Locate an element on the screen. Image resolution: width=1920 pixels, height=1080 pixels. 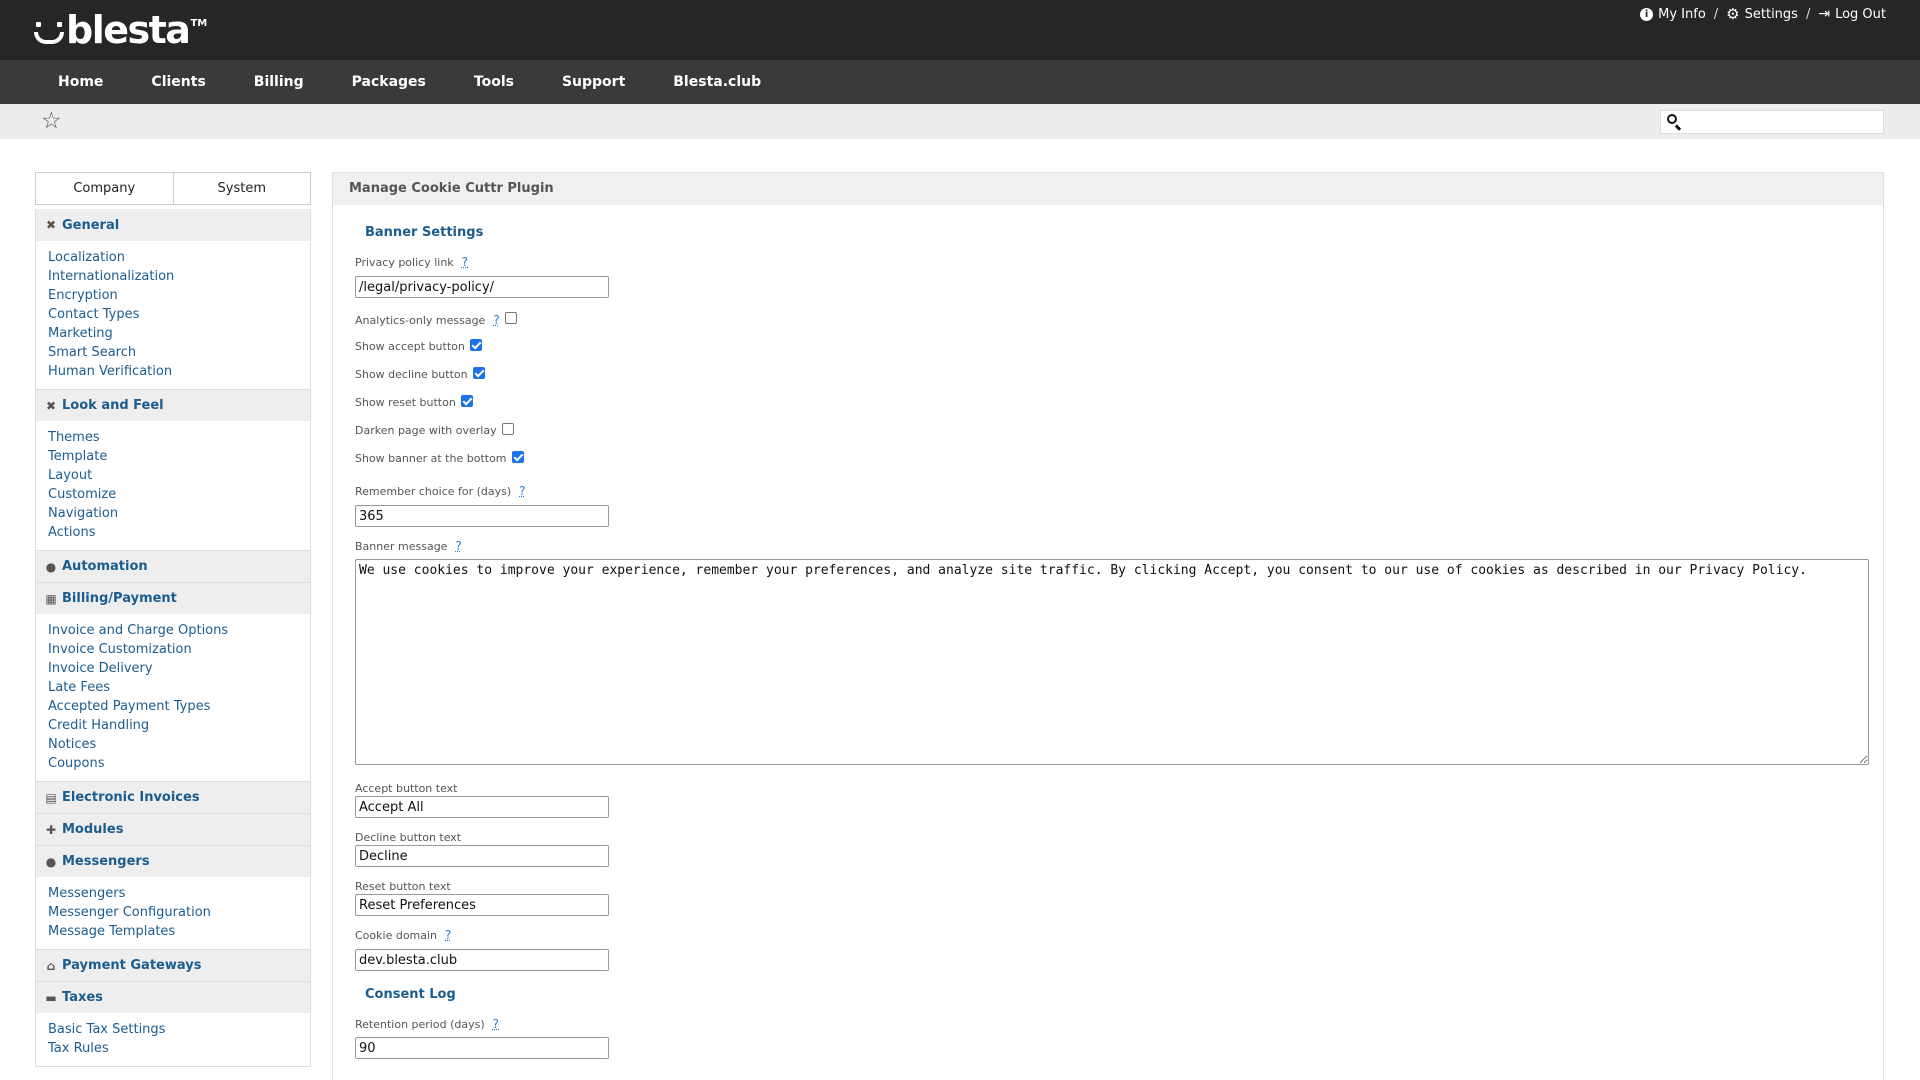
sidebar-item-human-verification: Human Verification is located at coordinates (179, 371).